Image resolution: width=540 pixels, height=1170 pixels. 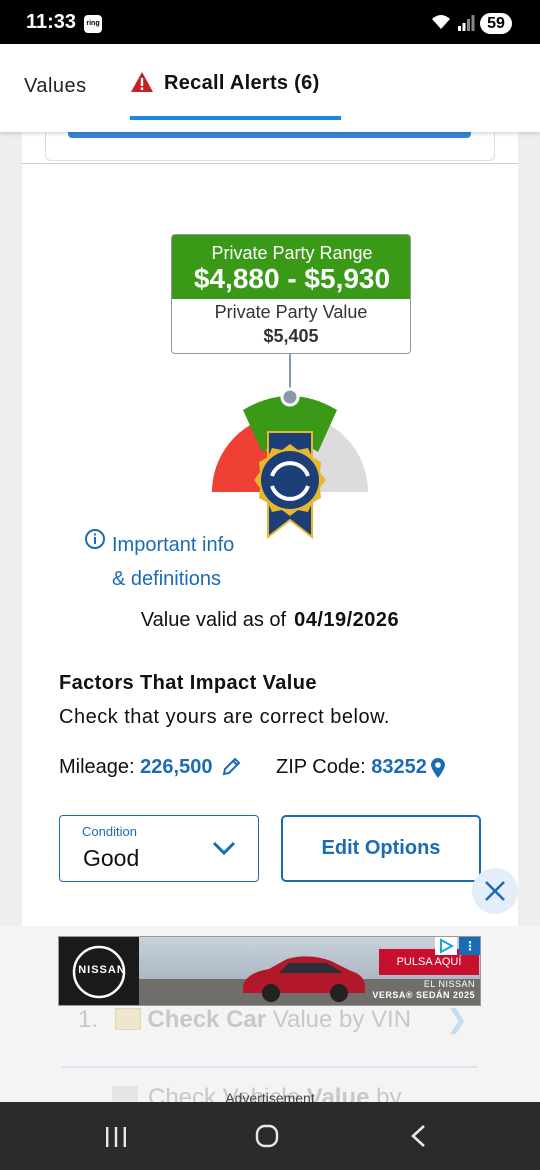 I want to click on value-valid-date: Value valid as of 04/19/2026, so click(x=270, y=620).